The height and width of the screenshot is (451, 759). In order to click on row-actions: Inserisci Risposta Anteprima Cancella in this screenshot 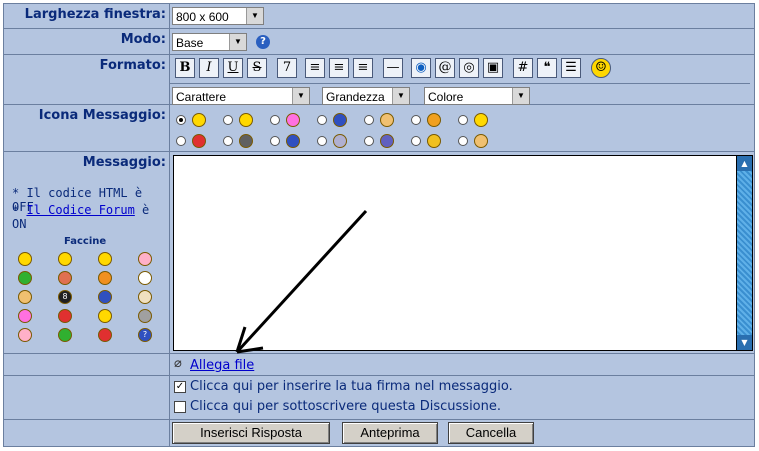, I will do `click(379, 433)`.